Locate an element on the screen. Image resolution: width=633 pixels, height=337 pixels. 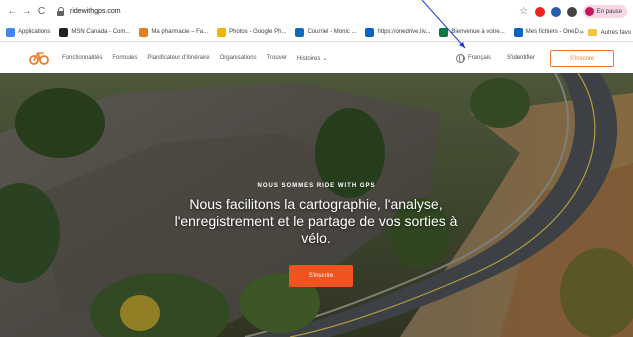
chevron-down-icon: ⌄ is located at coordinates (325, 58).